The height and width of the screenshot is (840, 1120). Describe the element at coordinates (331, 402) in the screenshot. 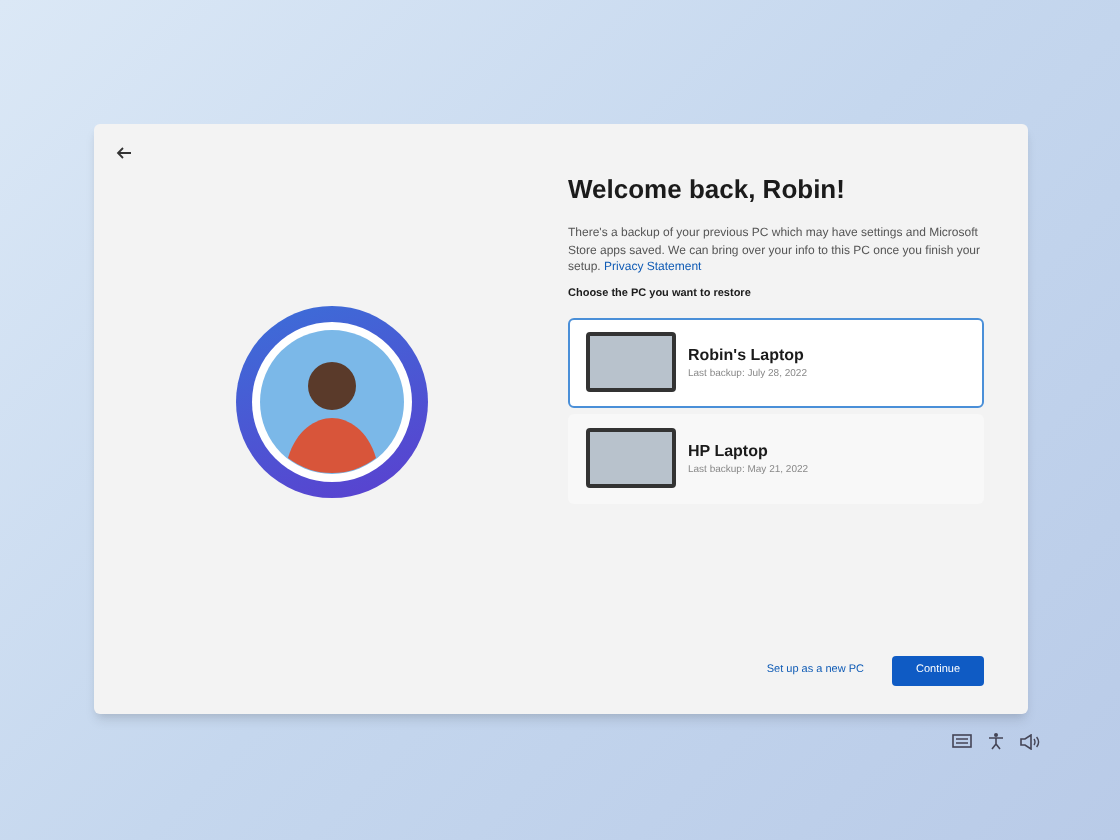

I see `avatar-silhouette-icon` at that location.